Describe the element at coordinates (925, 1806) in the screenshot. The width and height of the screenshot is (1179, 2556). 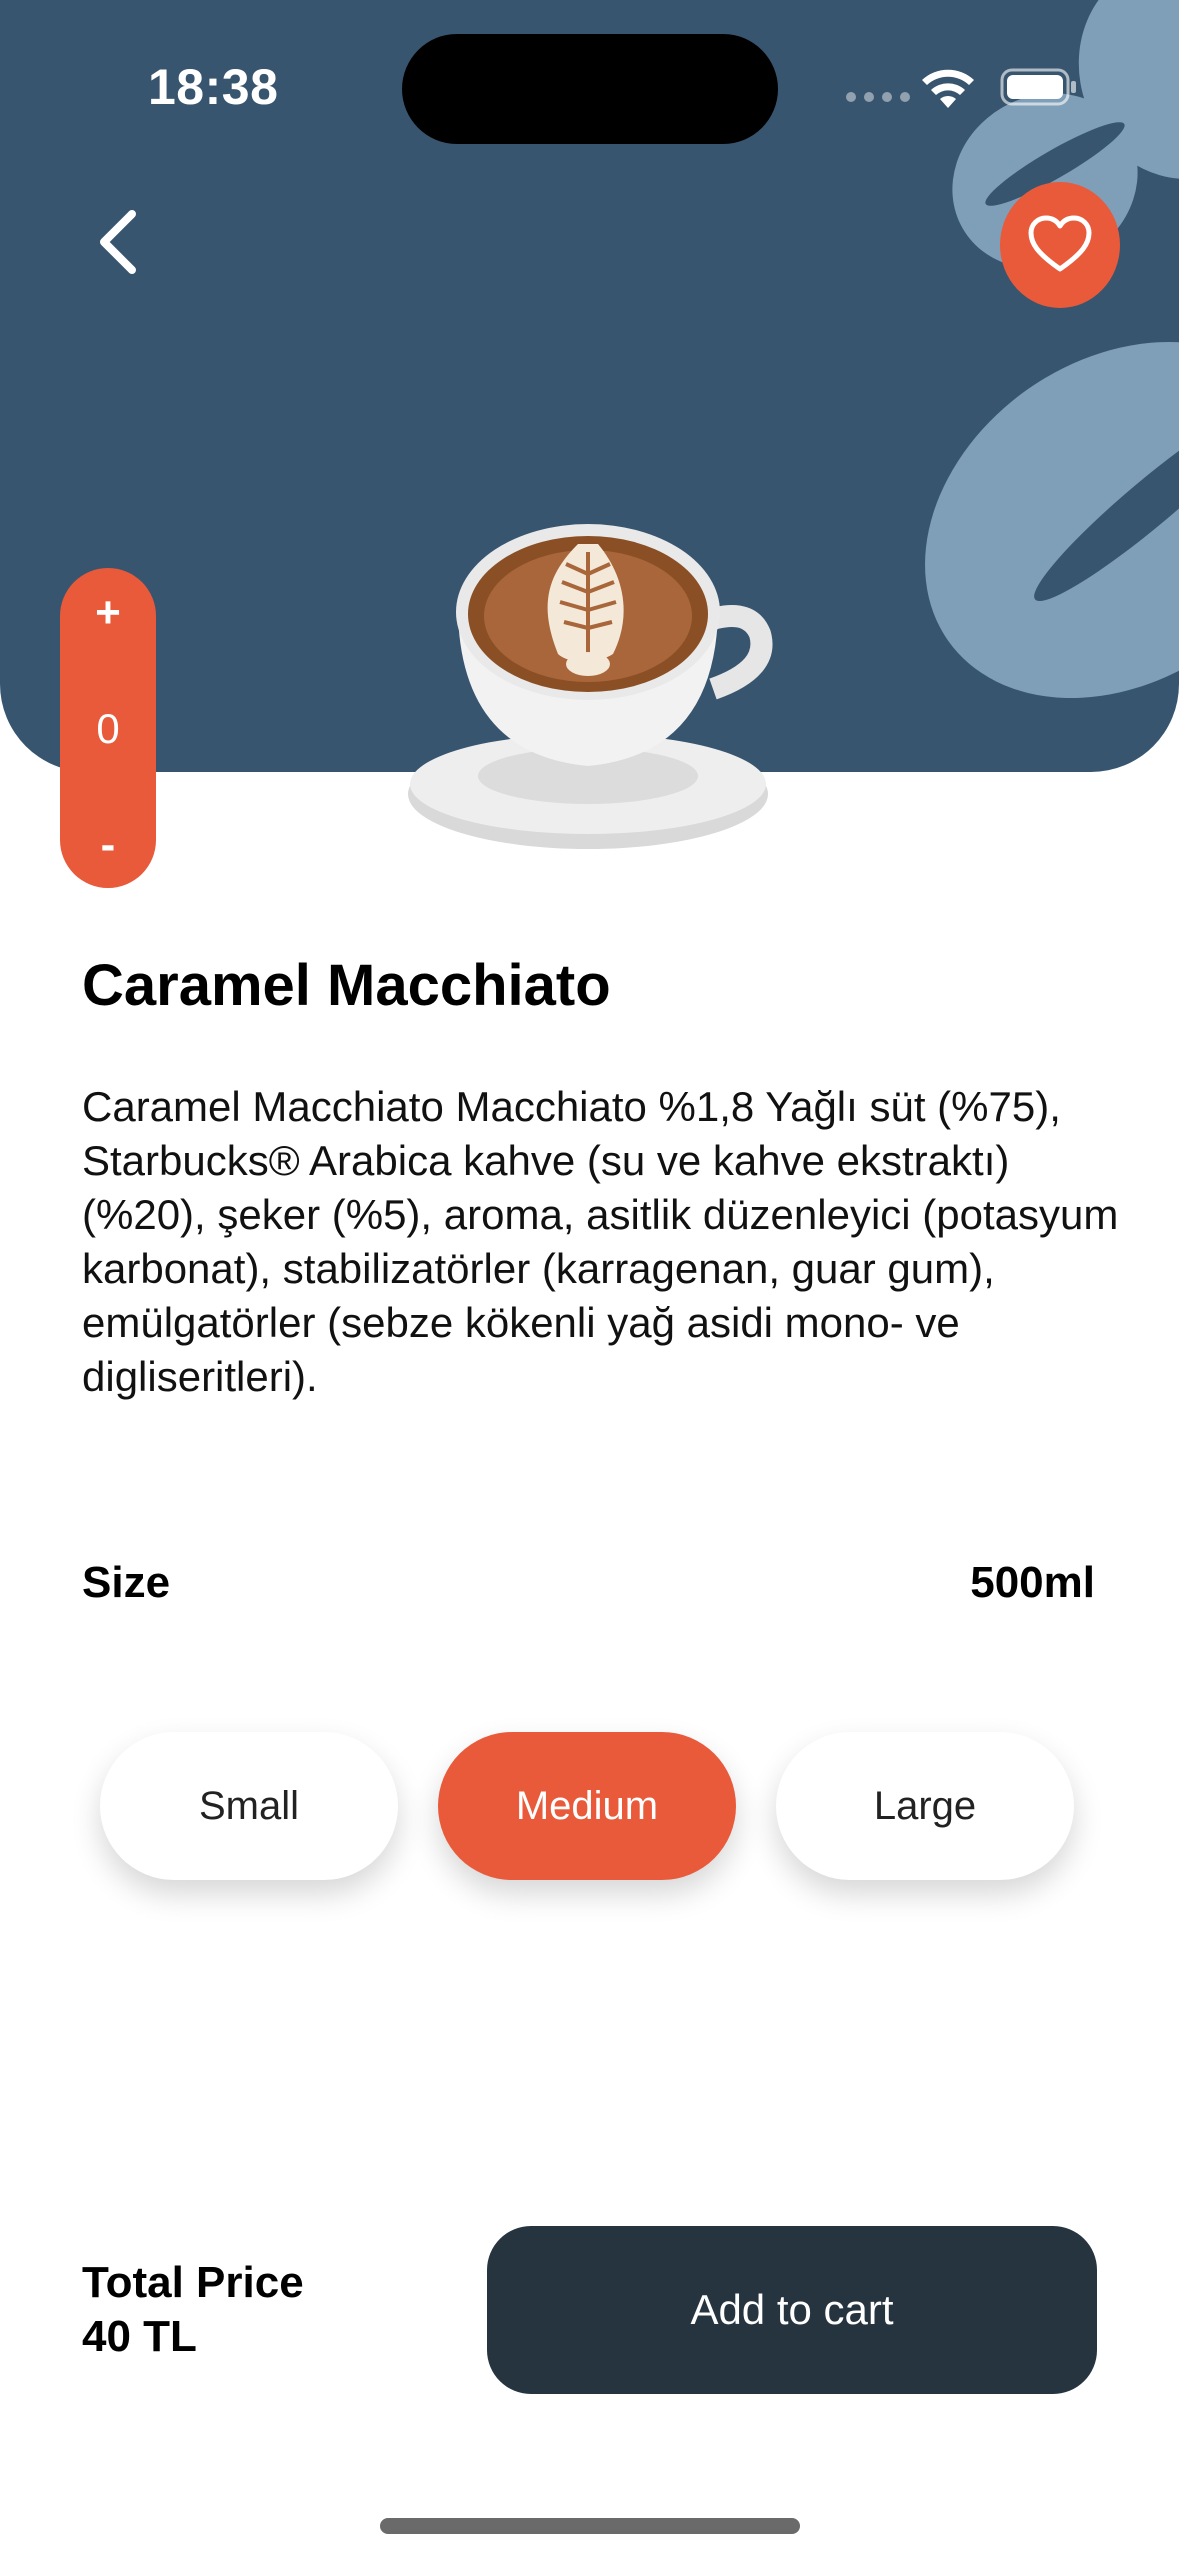
I see `size-option-large: Large` at that location.